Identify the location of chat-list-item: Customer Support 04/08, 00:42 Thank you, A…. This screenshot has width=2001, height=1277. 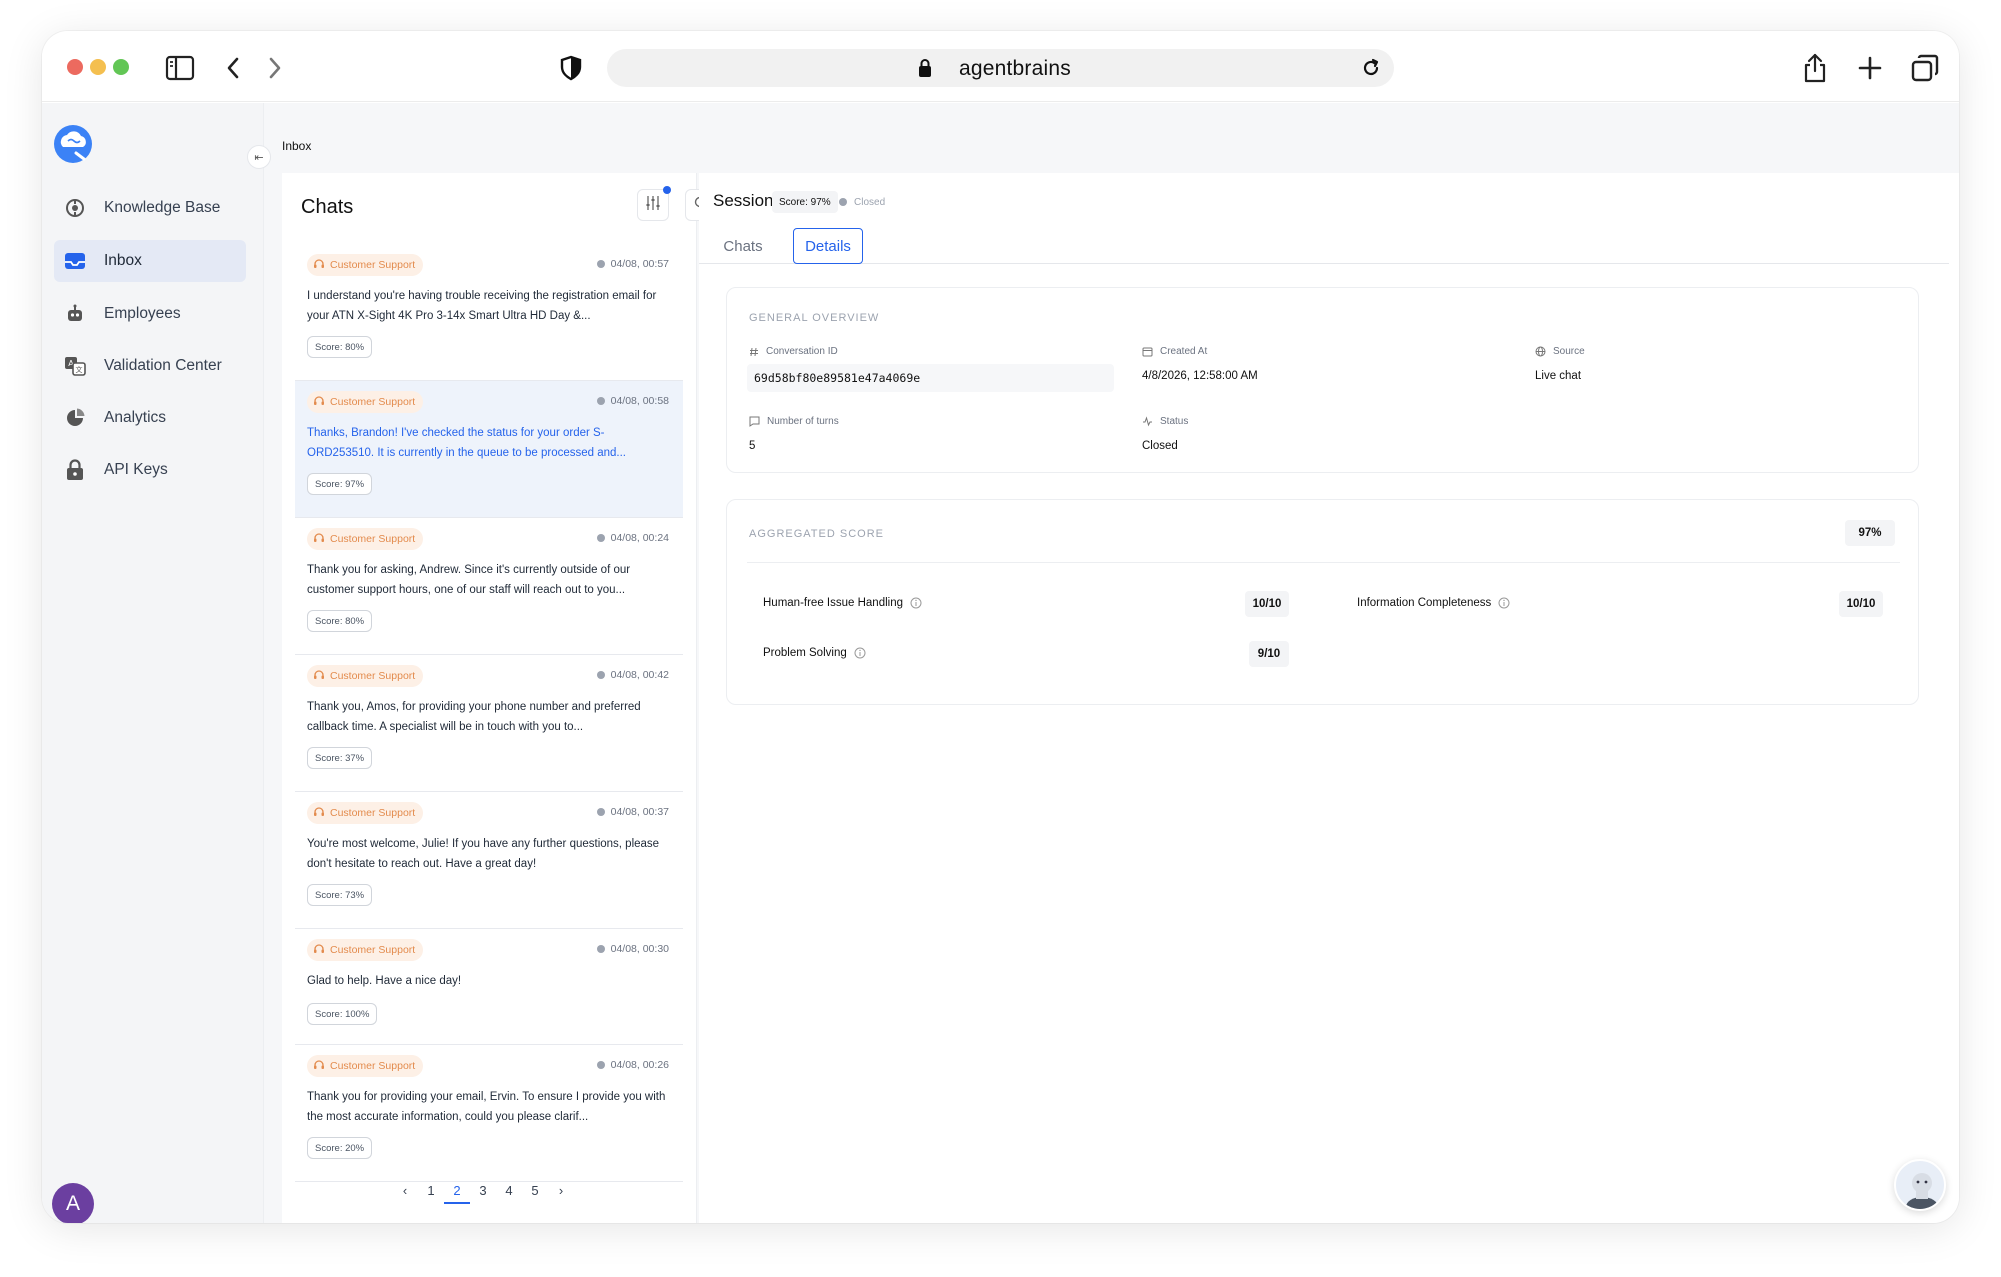
(489, 723).